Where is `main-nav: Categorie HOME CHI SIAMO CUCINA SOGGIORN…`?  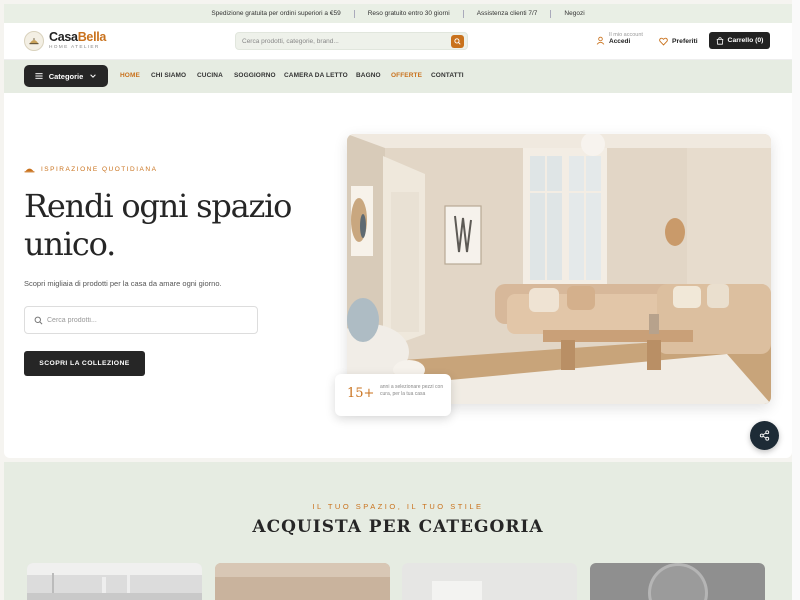 main-nav: Categorie HOME CHI SIAMO CUCINA SOGGIORN… is located at coordinates (398, 76).